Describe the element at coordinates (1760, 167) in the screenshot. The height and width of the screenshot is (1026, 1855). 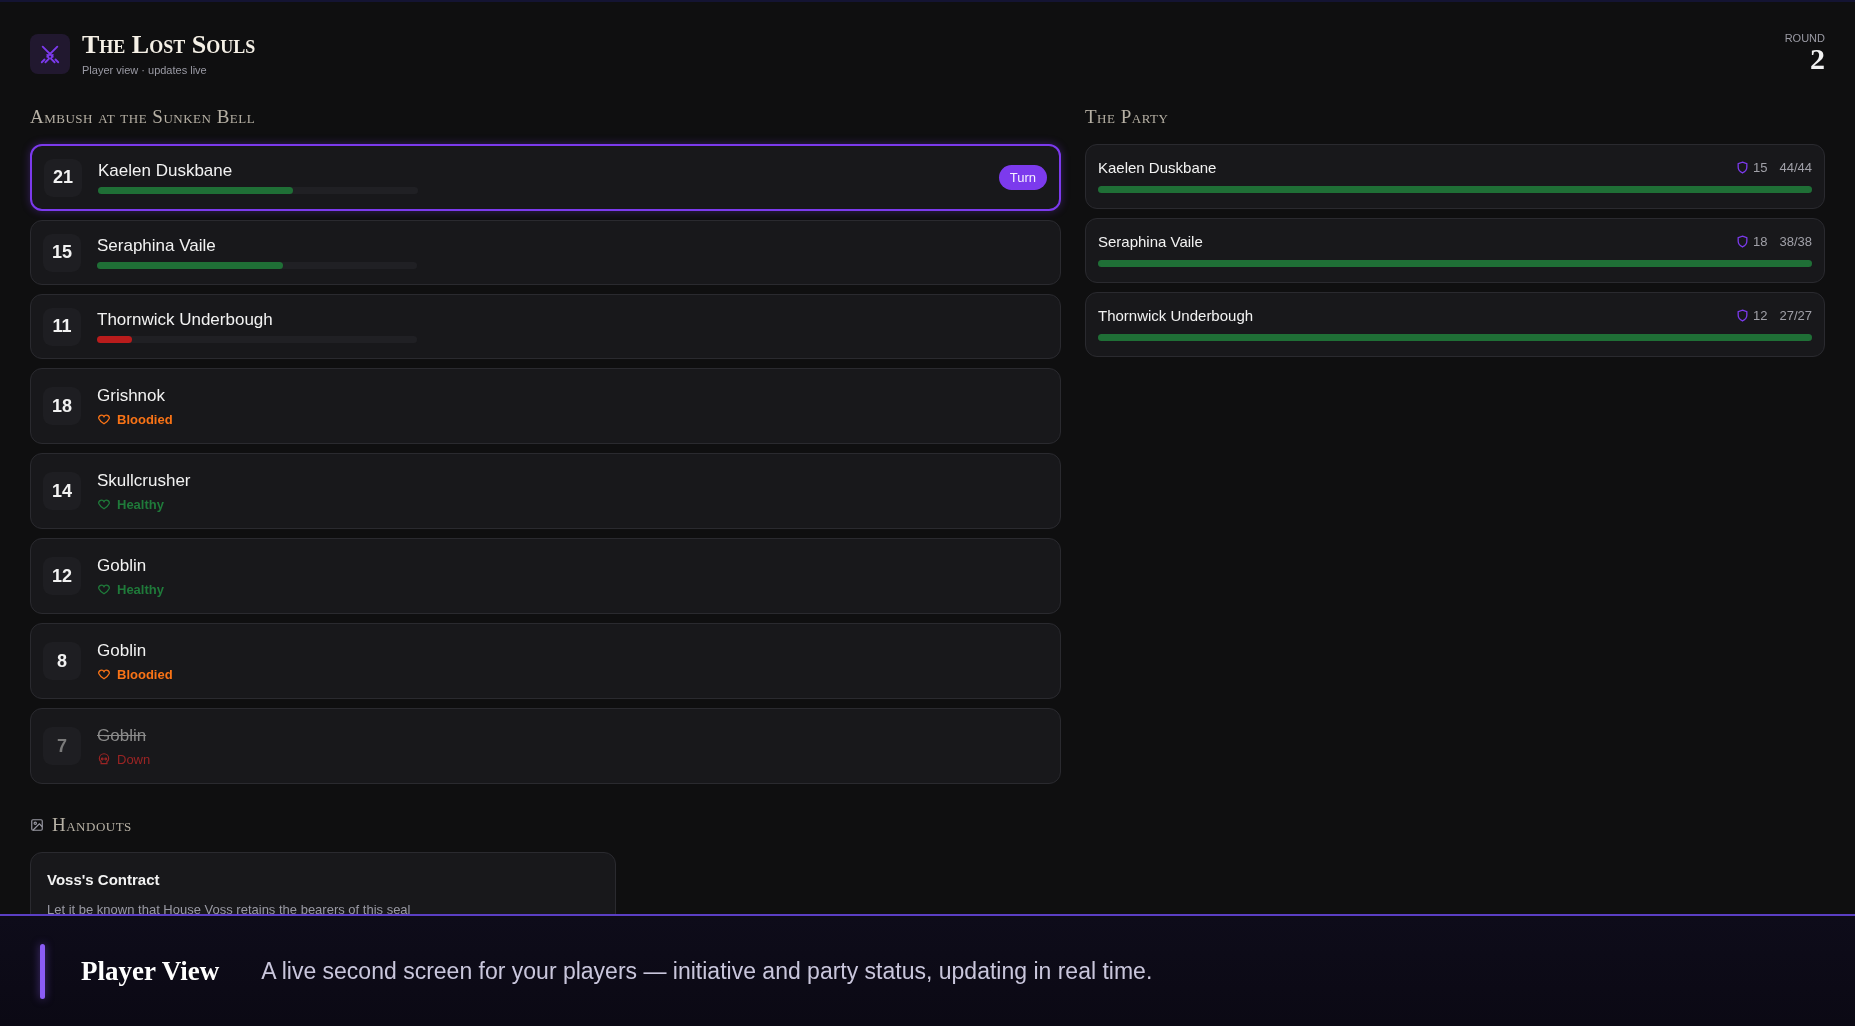
I see `armor-class: 15` at that location.